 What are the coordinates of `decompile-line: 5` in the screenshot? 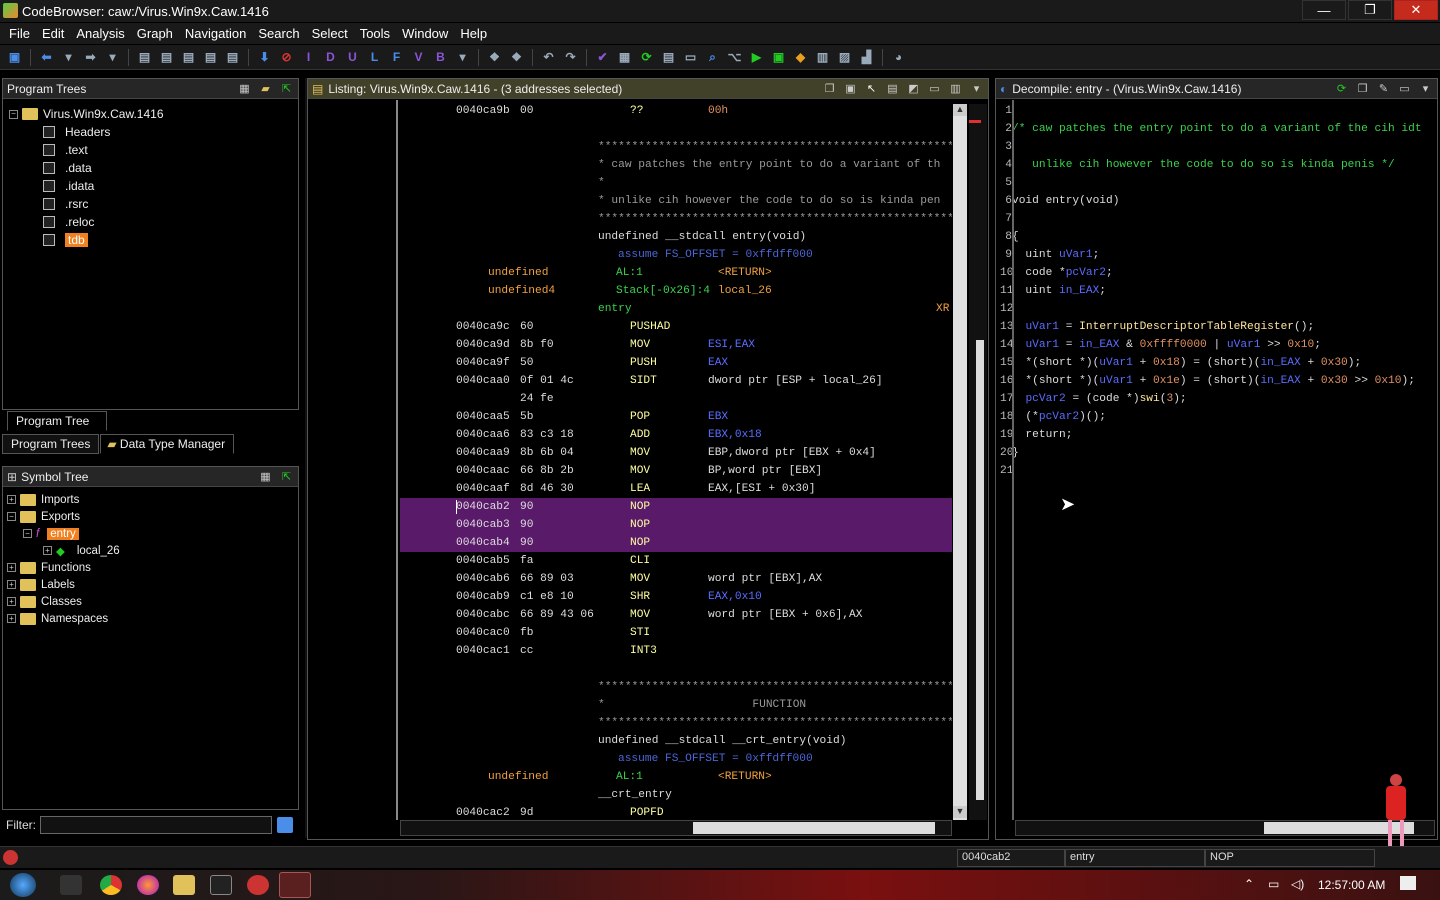 It's located at (1219, 183).